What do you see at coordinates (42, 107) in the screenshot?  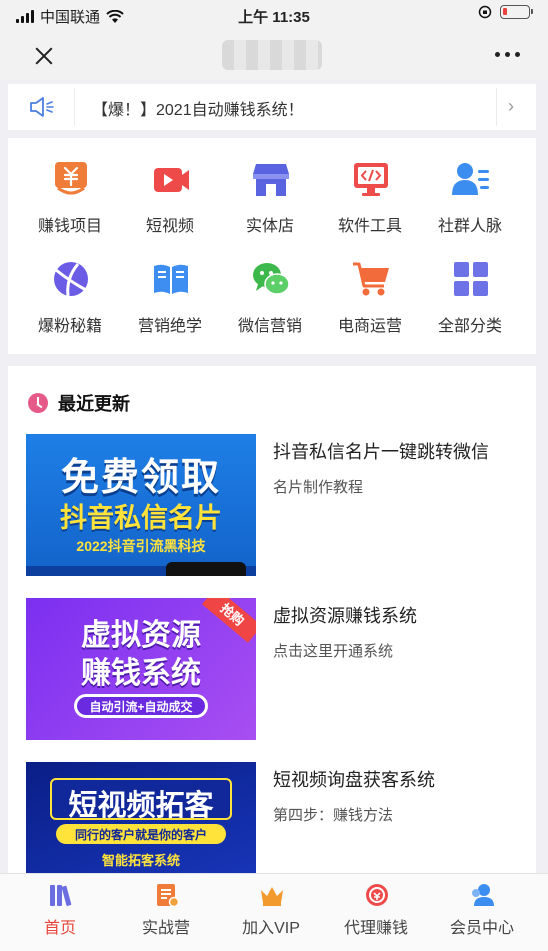 I see `speaker-icon` at bounding box center [42, 107].